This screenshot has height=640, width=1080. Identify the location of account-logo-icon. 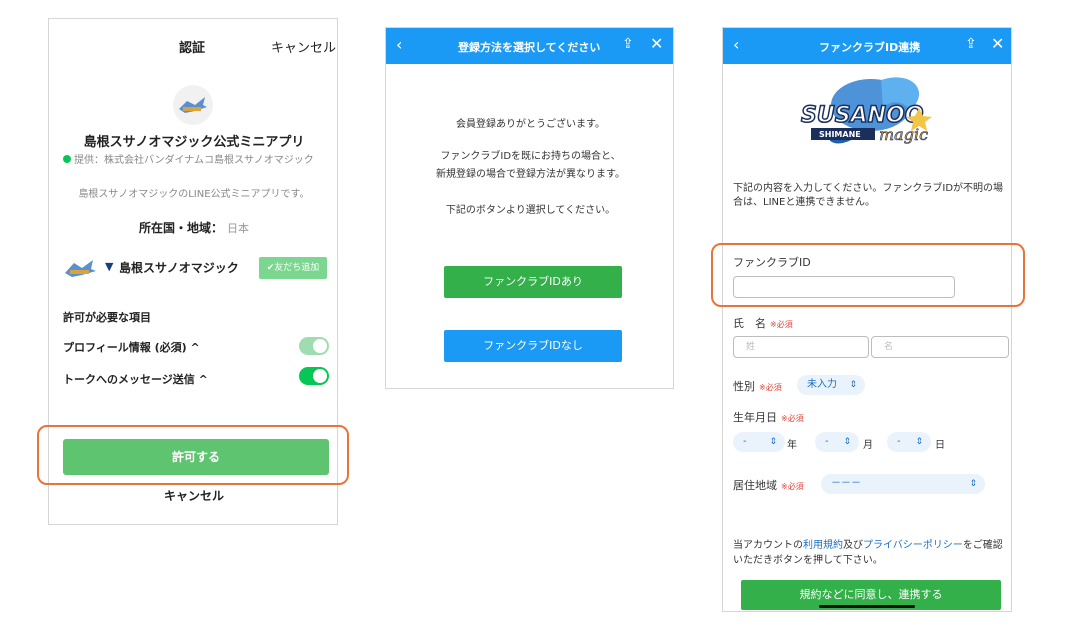
(80, 268).